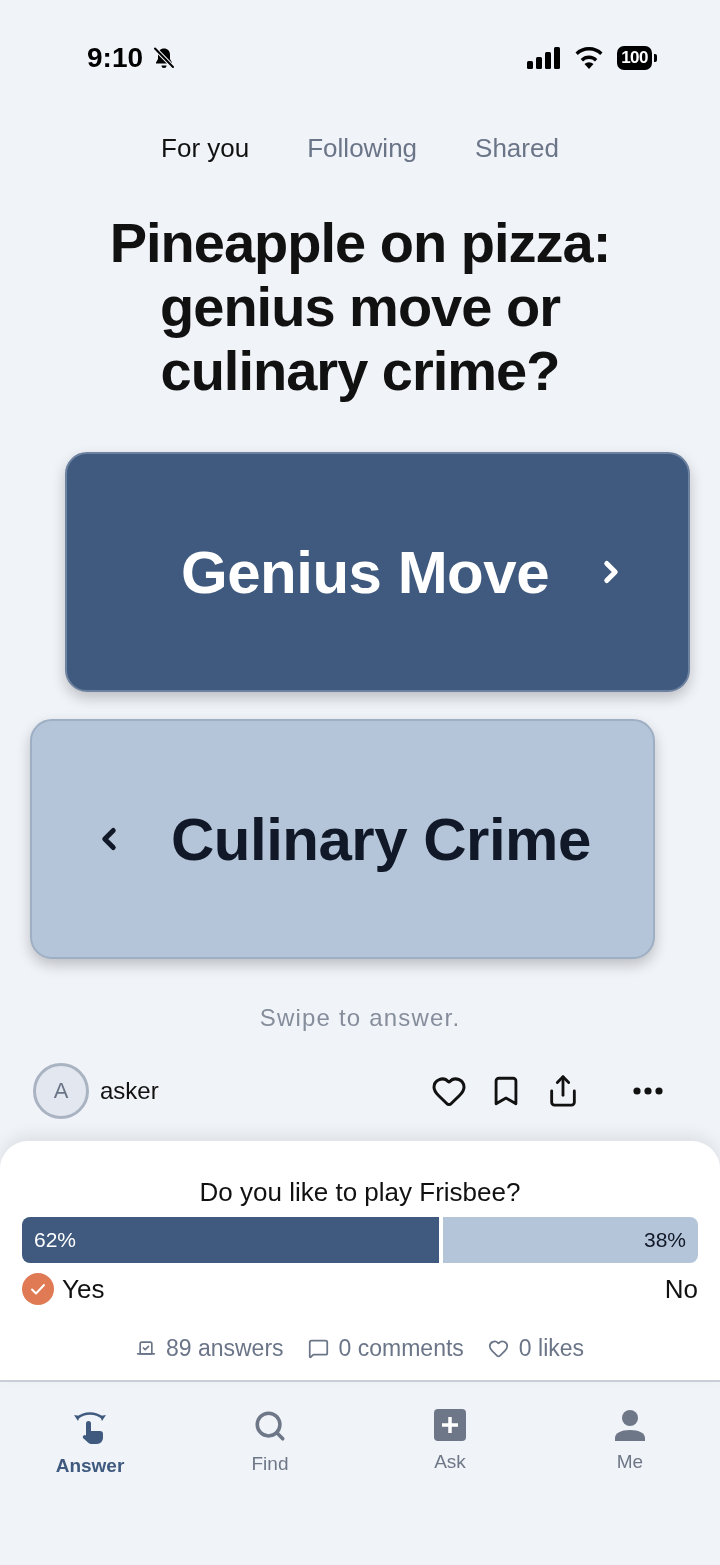  What do you see at coordinates (270, 1426) in the screenshot?
I see `search-icon` at bounding box center [270, 1426].